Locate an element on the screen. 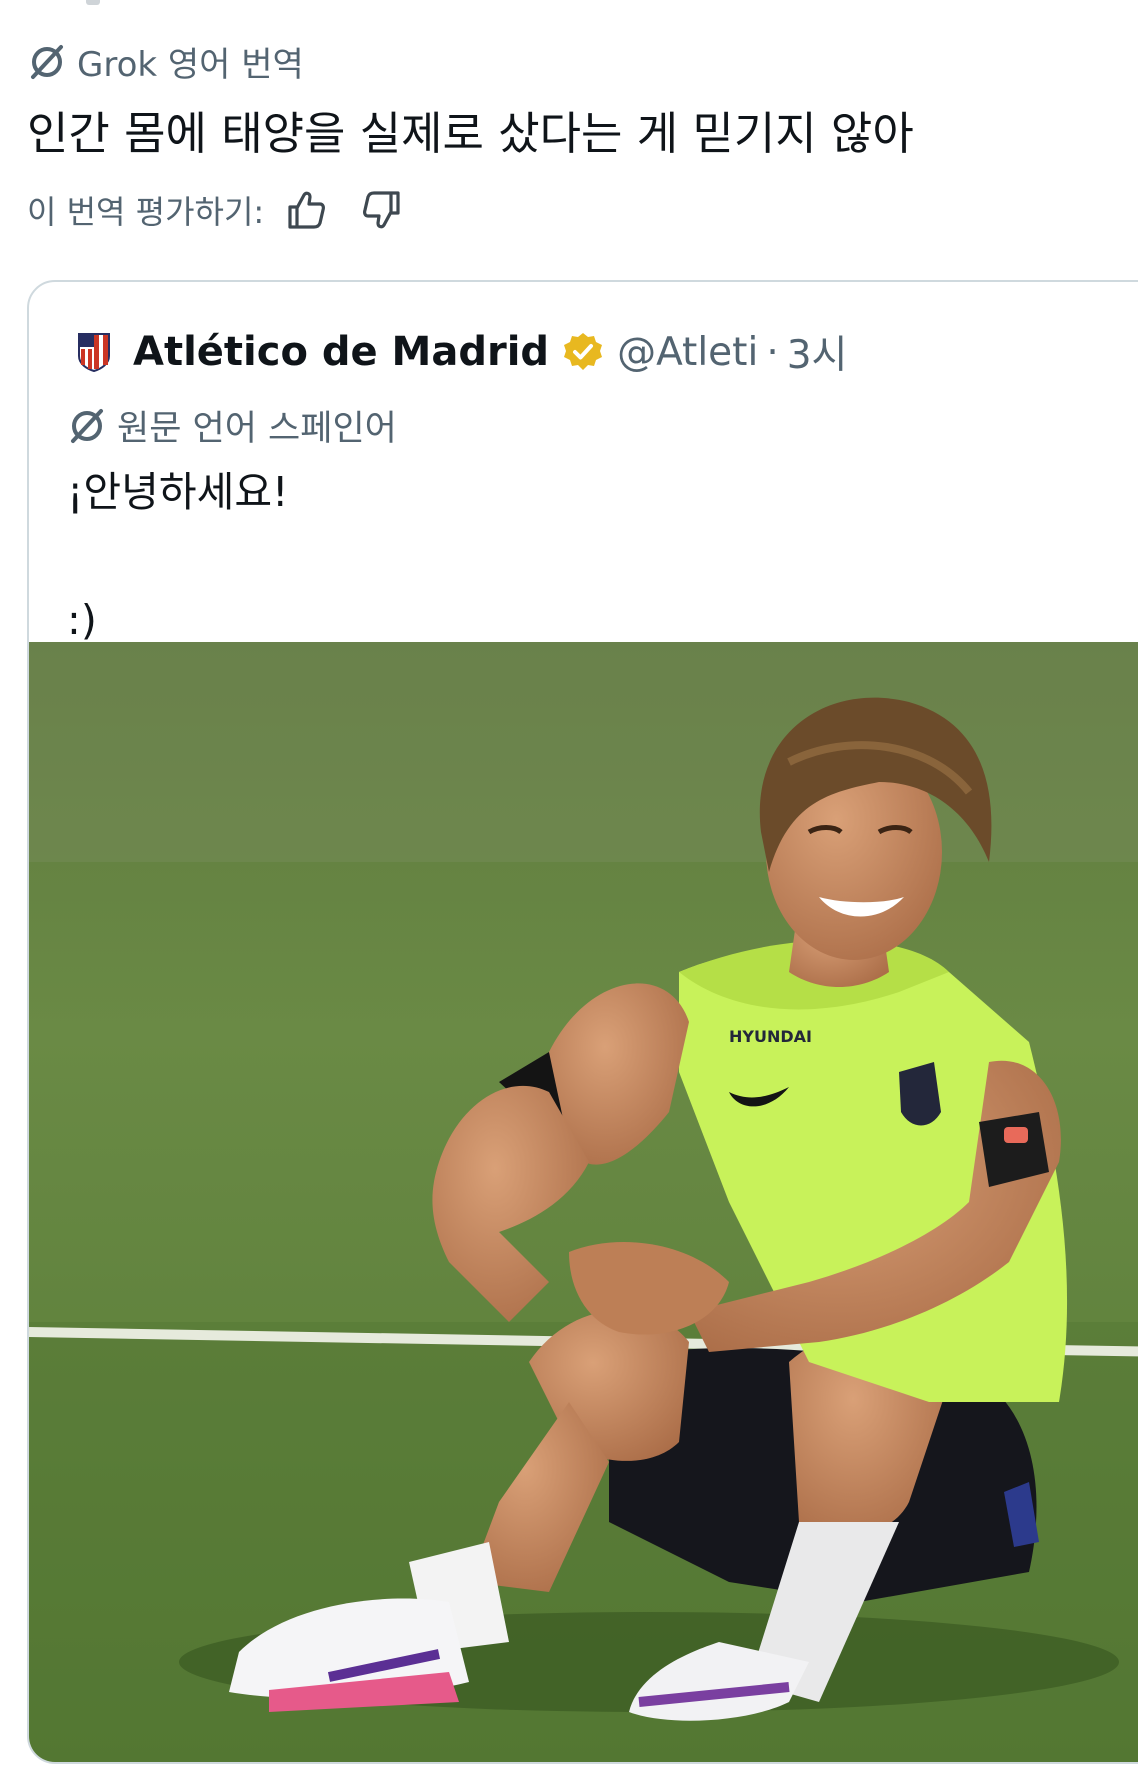 This screenshot has height=1792, width=1138. thumbs-down-button is located at coordinates (382, 210).